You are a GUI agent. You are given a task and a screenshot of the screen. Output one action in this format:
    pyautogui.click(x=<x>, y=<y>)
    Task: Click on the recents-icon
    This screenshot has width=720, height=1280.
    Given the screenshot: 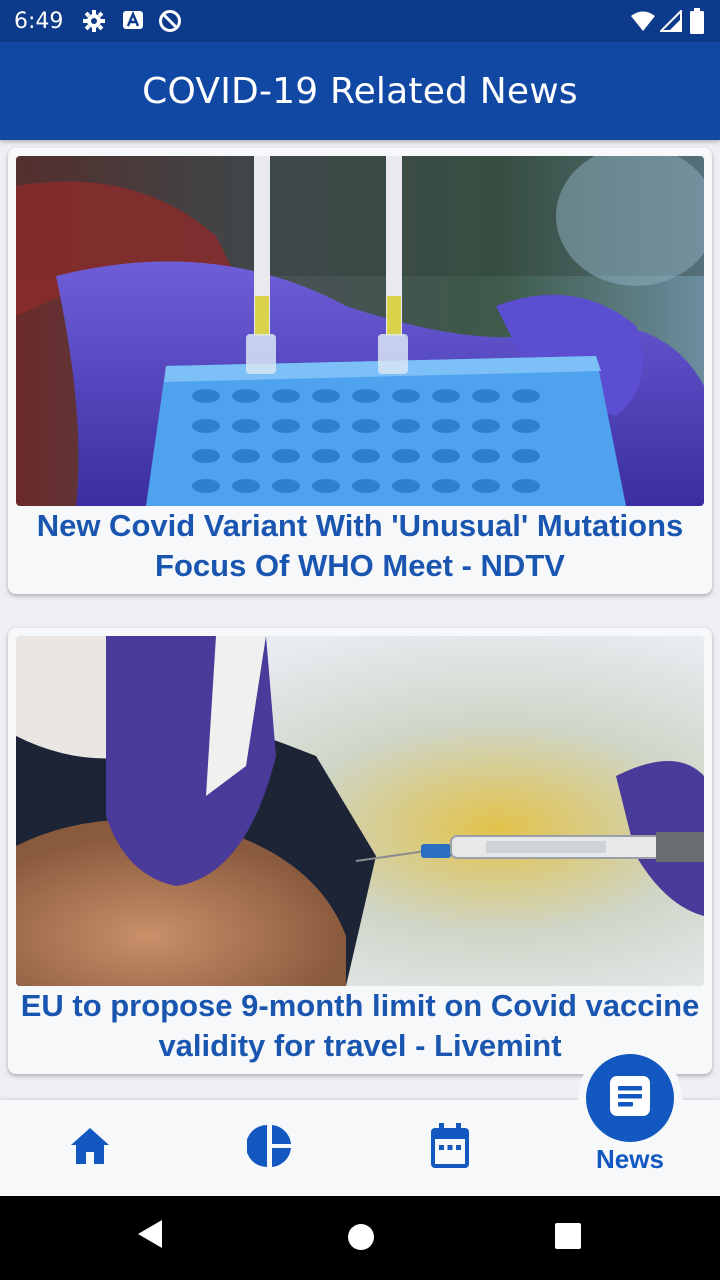 What is the action you would take?
    pyautogui.click(x=568, y=1238)
    